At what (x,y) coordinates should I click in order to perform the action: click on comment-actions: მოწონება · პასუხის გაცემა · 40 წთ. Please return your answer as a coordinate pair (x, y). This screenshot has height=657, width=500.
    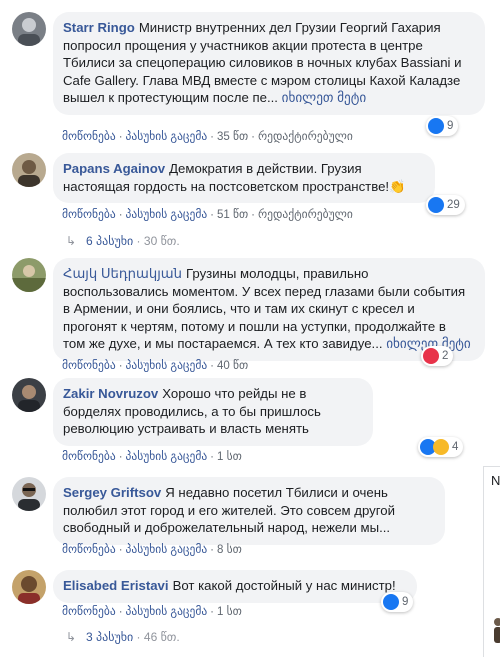
    Looking at the image, I should click on (155, 366).